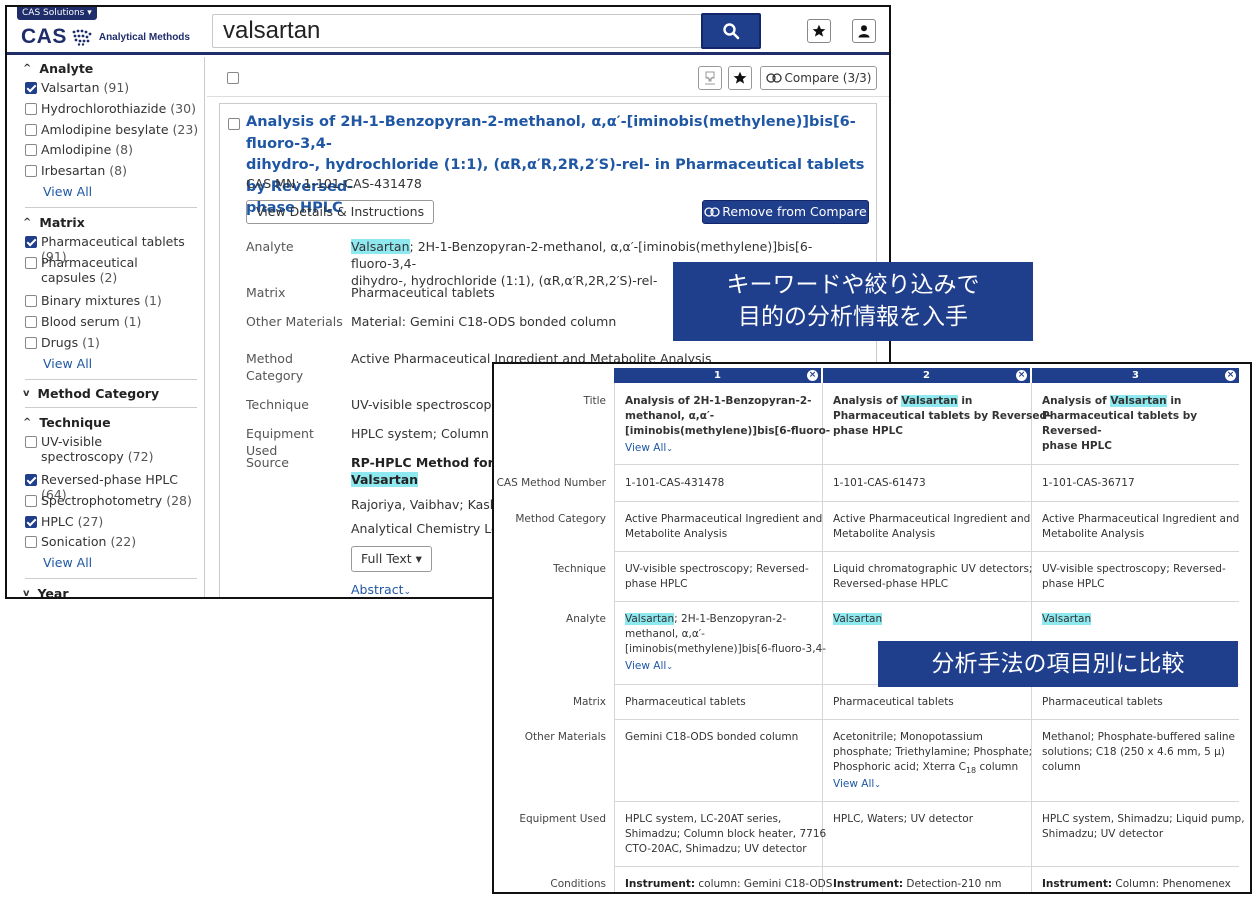 Image resolution: width=1256 pixels, height=898 pixels. Describe the element at coordinates (67, 422) in the screenshot. I see `filter-section-technique: ^ Technique` at that location.